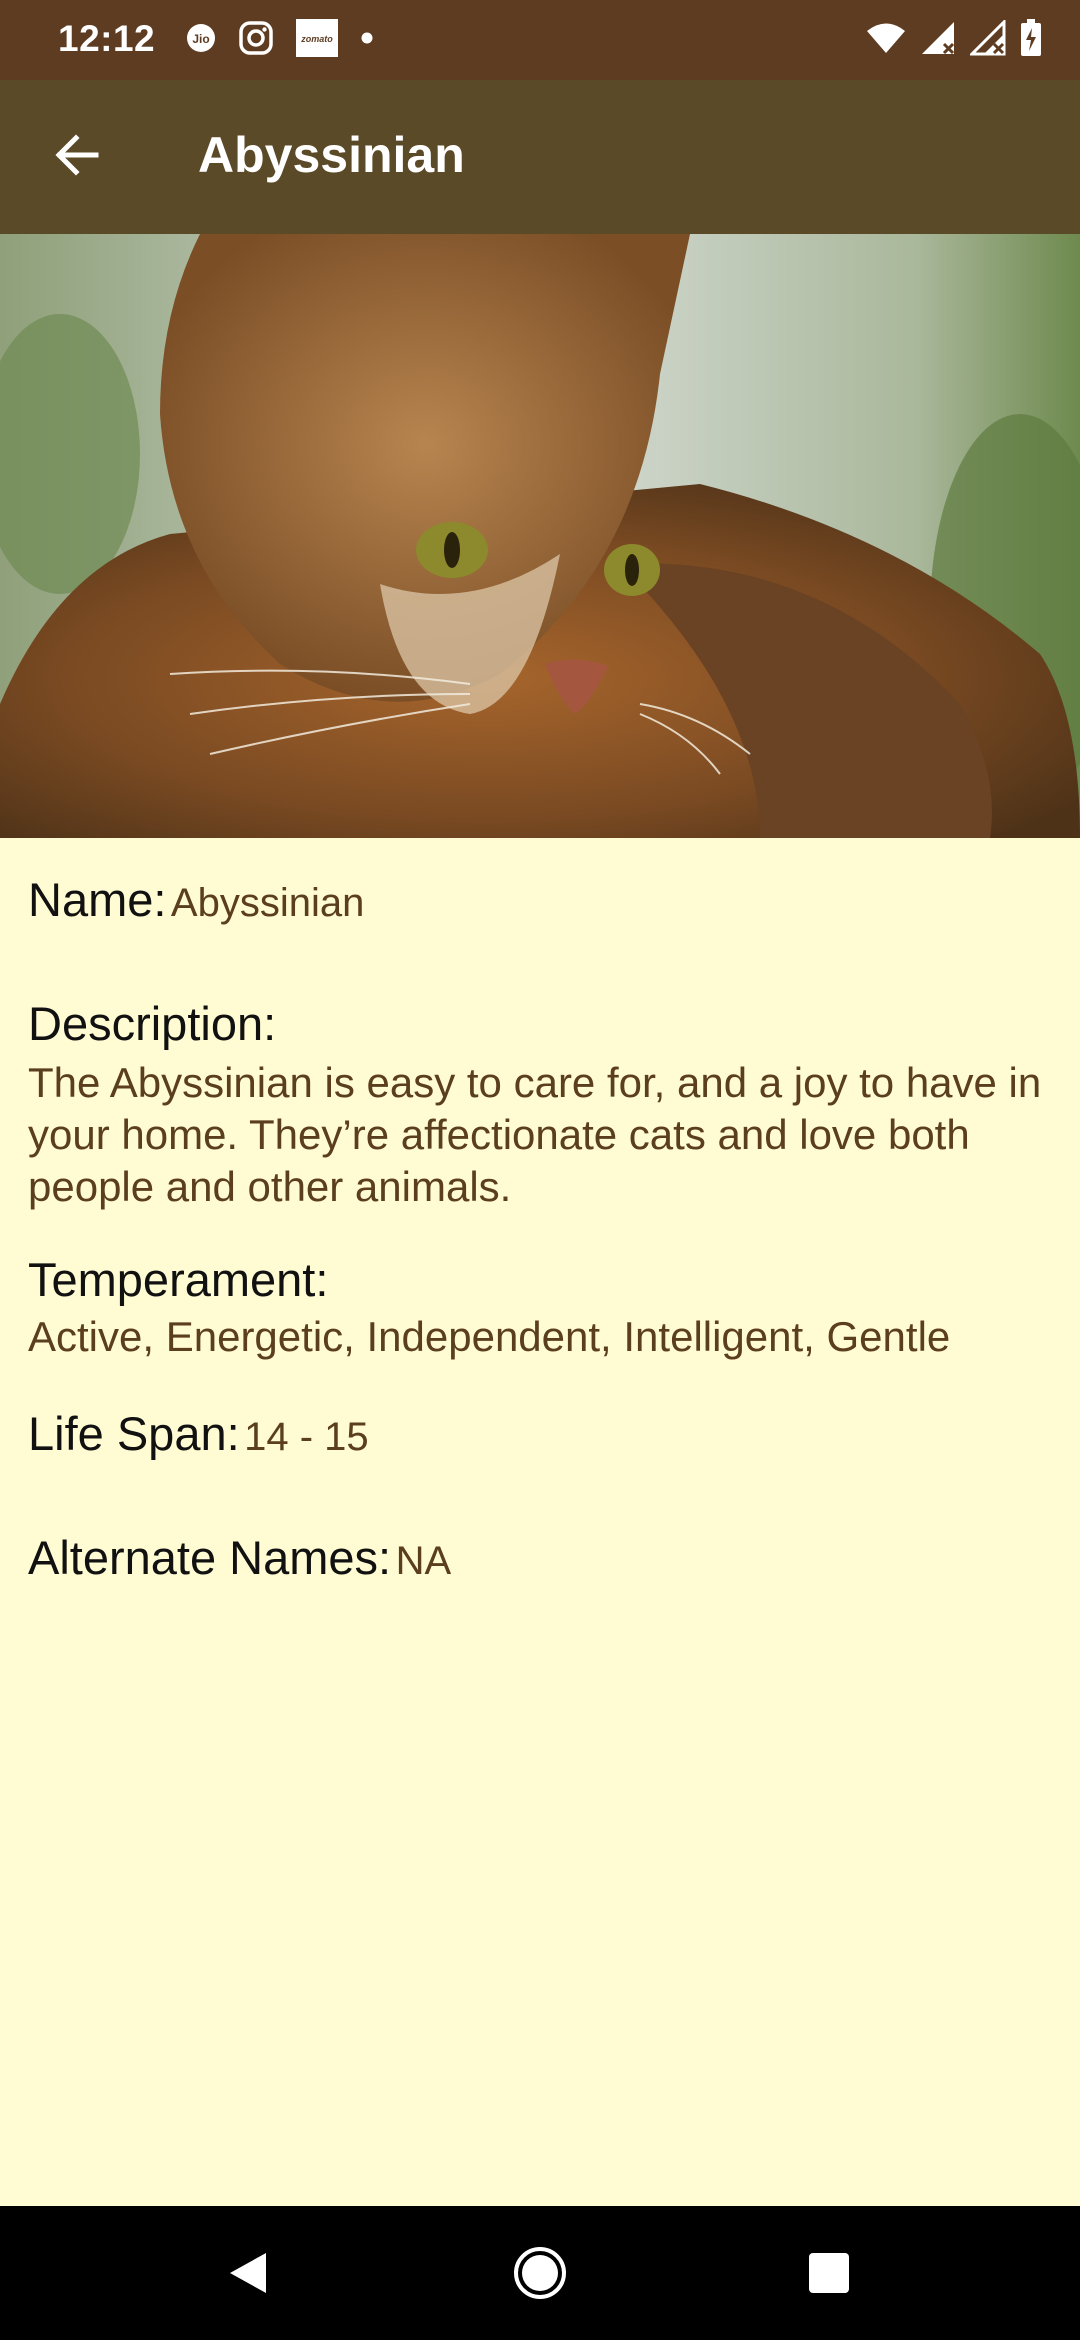 The height and width of the screenshot is (2340, 1080). What do you see at coordinates (178, 1279) in the screenshot?
I see `temperament-label: Temperament:` at bounding box center [178, 1279].